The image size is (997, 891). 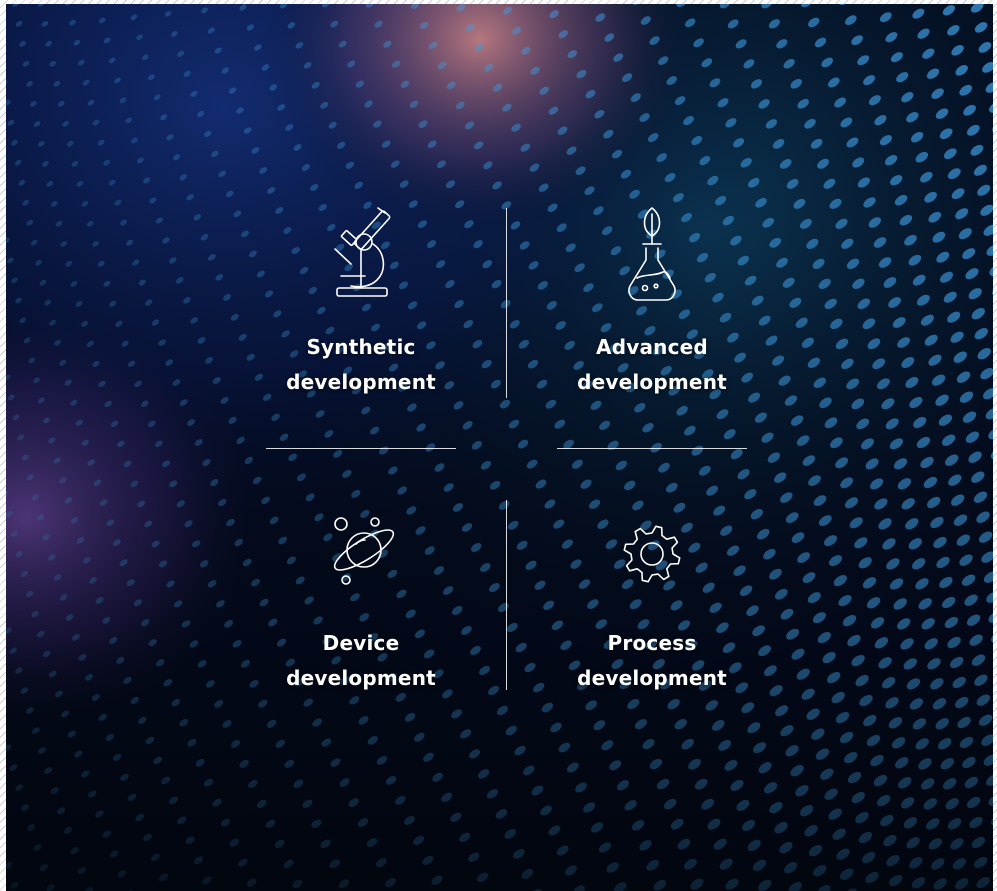 I want to click on vertical-divider-bottom, so click(x=506, y=595).